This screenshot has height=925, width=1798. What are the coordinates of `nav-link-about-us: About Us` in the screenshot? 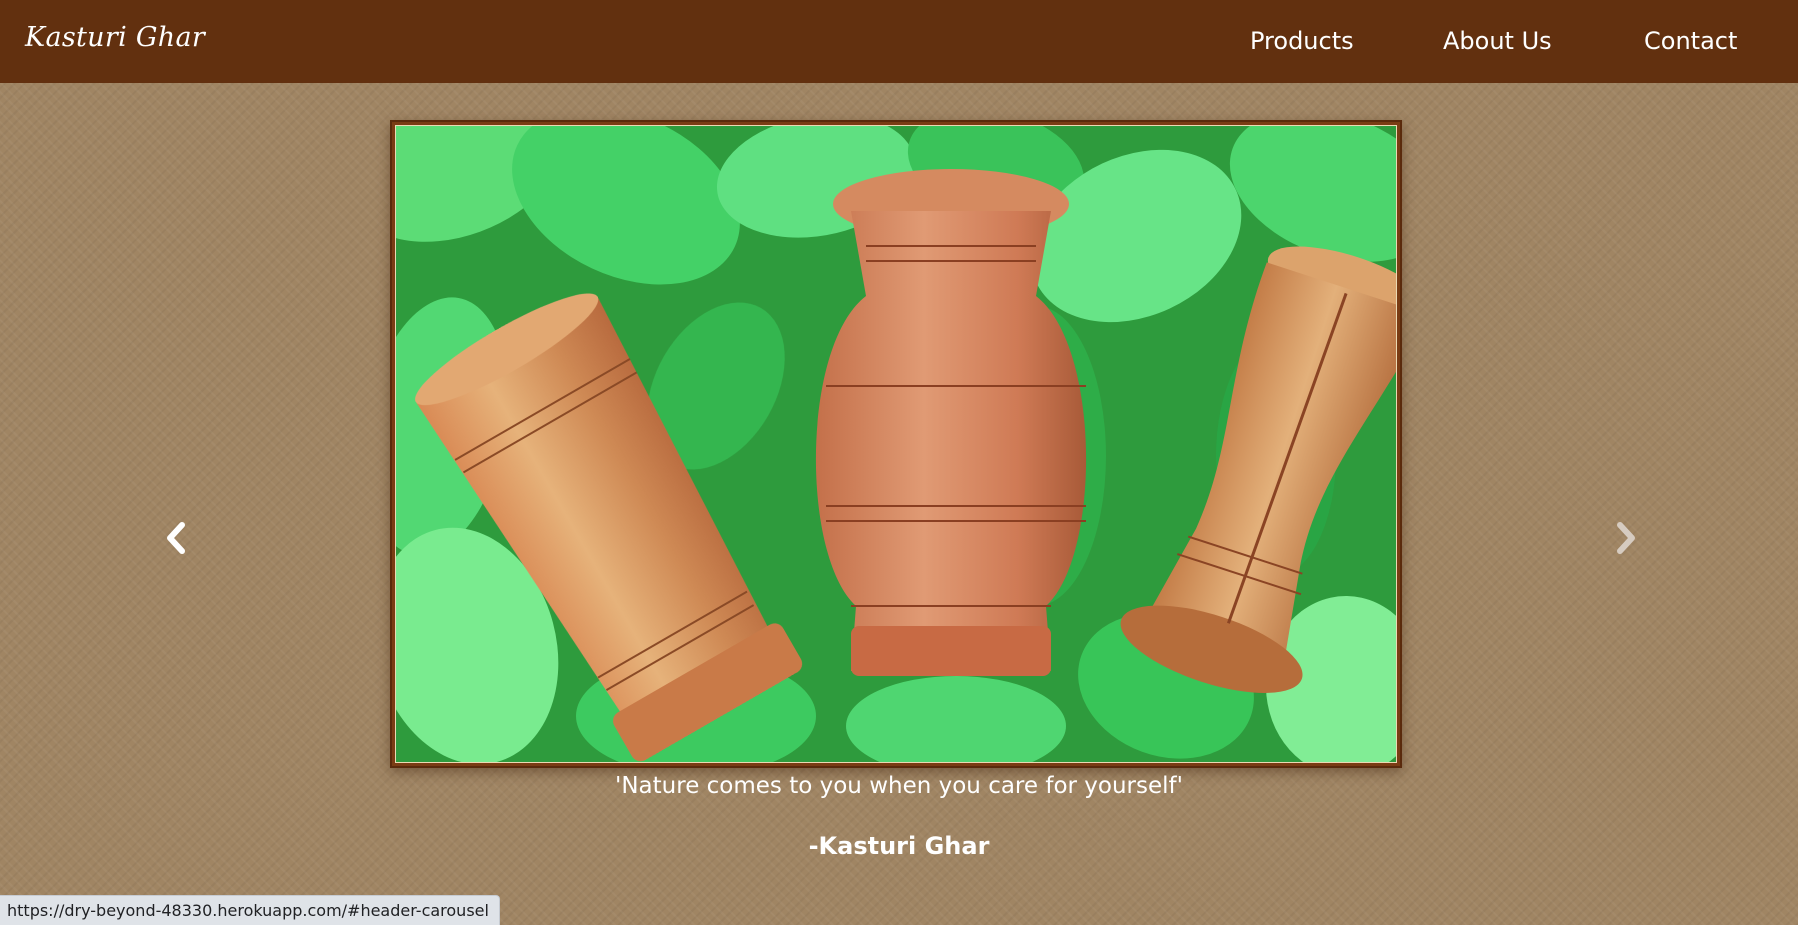 It's located at (1497, 41).